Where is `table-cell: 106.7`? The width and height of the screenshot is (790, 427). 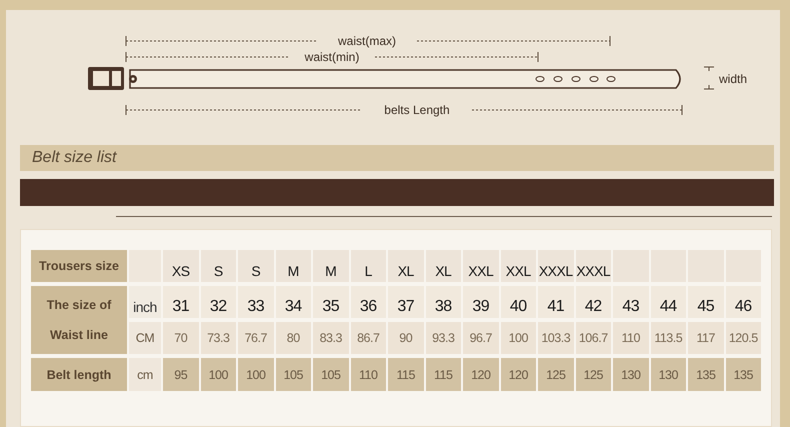
table-cell: 106.7 is located at coordinates (593, 338).